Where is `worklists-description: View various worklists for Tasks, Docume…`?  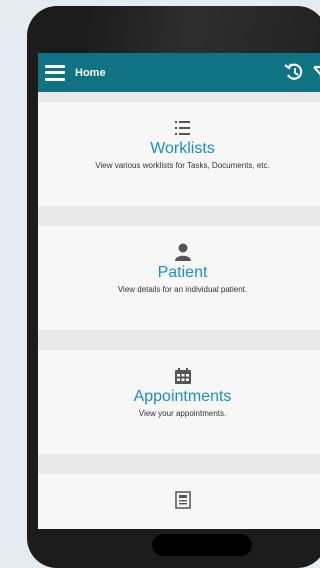
worklists-description: View various worklists for Tasks, Docume… is located at coordinates (182, 165).